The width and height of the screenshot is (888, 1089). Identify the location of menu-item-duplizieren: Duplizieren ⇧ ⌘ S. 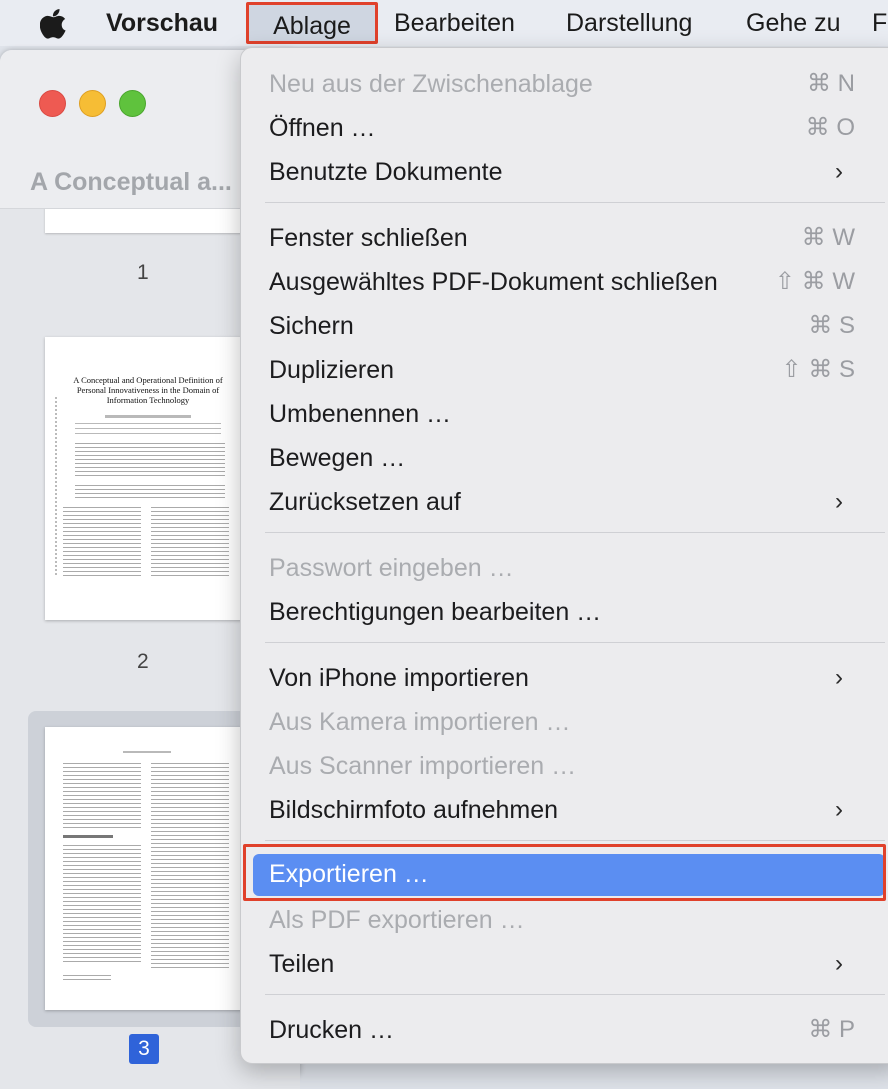
(564, 370).